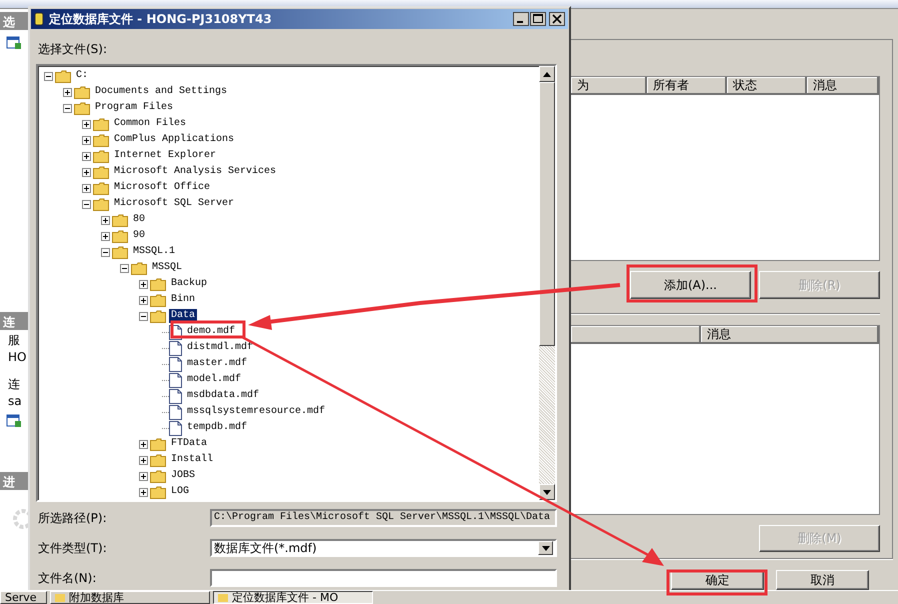 Image resolution: width=898 pixels, height=604 pixels. Describe the element at coordinates (636, 335) in the screenshot. I see `column-header` at that location.